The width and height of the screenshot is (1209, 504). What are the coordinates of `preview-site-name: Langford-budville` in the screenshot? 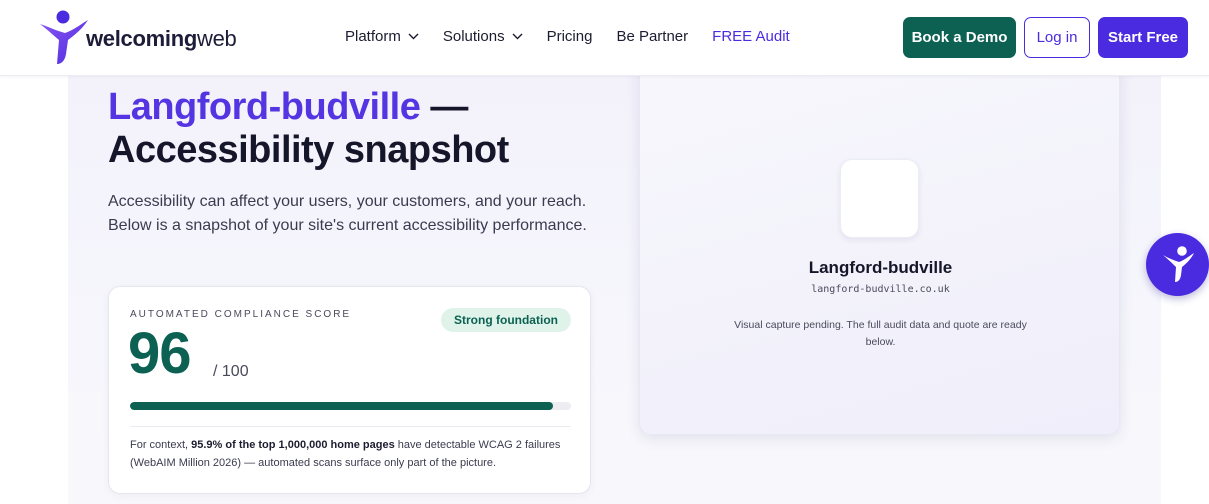 It's located at (880, 267).